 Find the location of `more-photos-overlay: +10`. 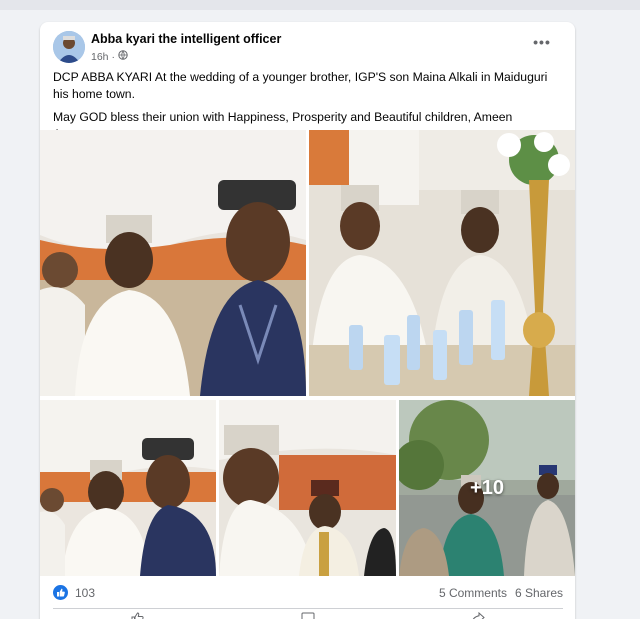

more-photos-overlay: +10 is located at coordinates (487, 488).